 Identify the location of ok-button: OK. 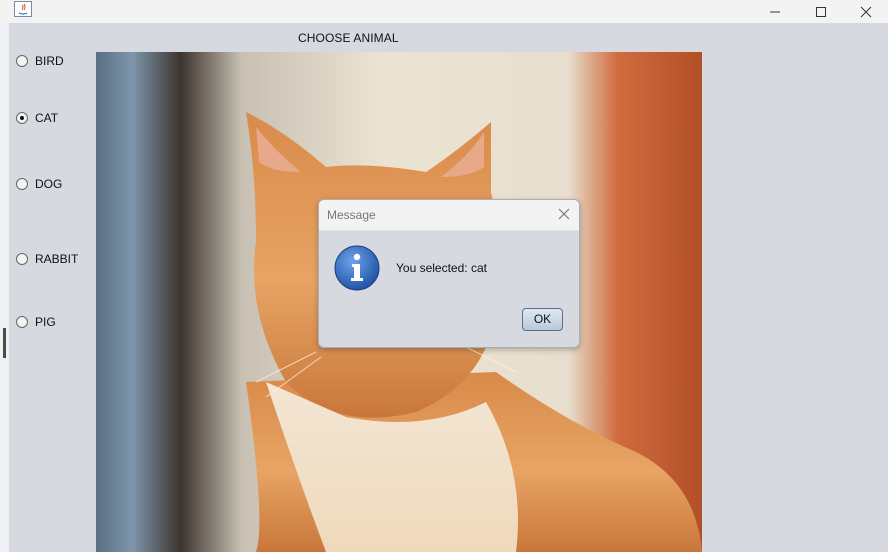
(542, 319).